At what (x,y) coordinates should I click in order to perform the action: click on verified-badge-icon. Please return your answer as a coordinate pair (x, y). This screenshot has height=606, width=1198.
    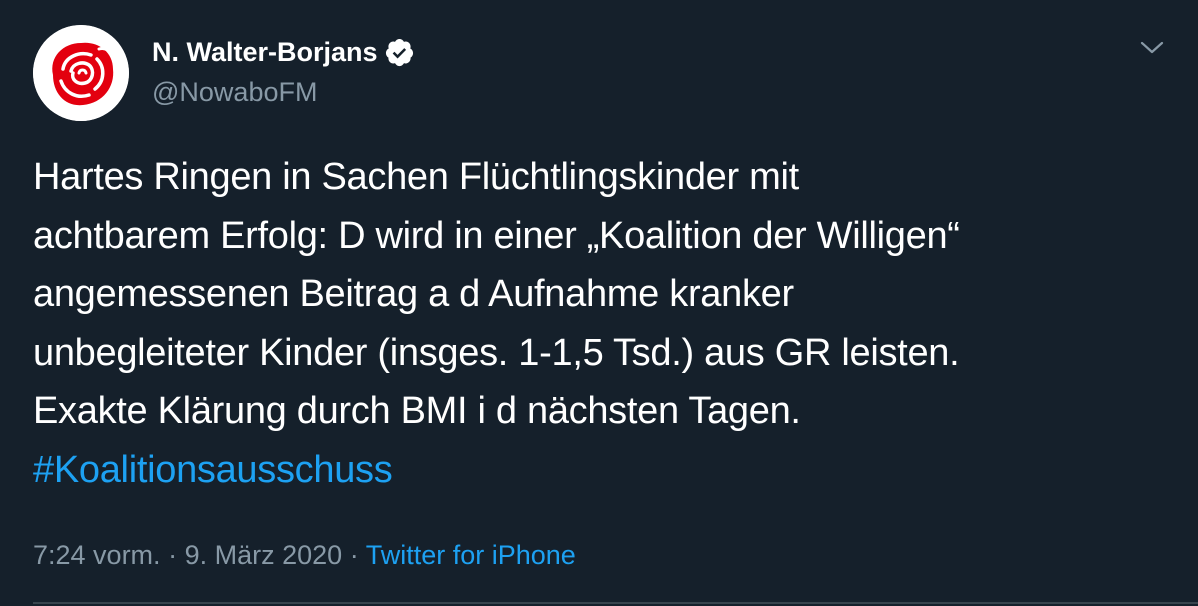
    Looking at the image, I should click on (399, 52).